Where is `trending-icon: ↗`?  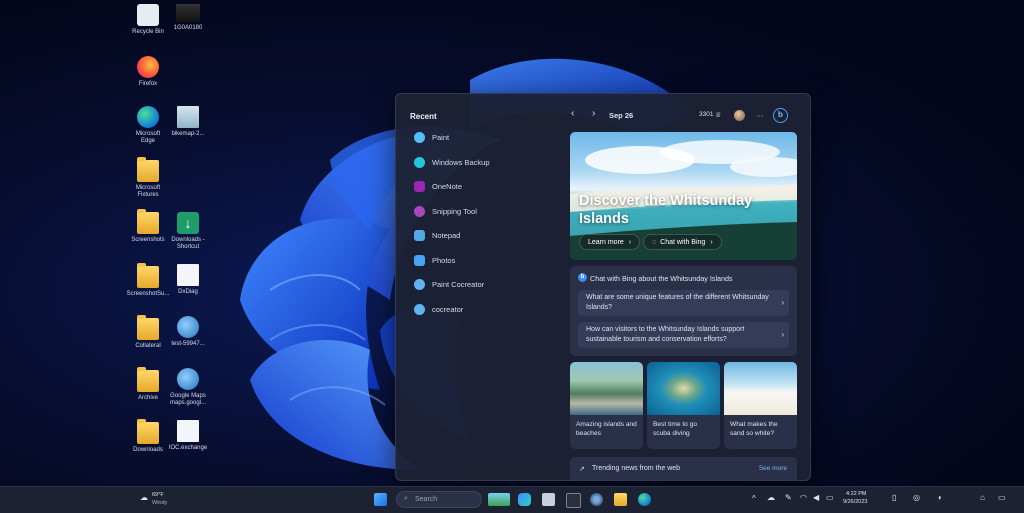 trending-icon: ↗ is located at coordinates (582, 469).